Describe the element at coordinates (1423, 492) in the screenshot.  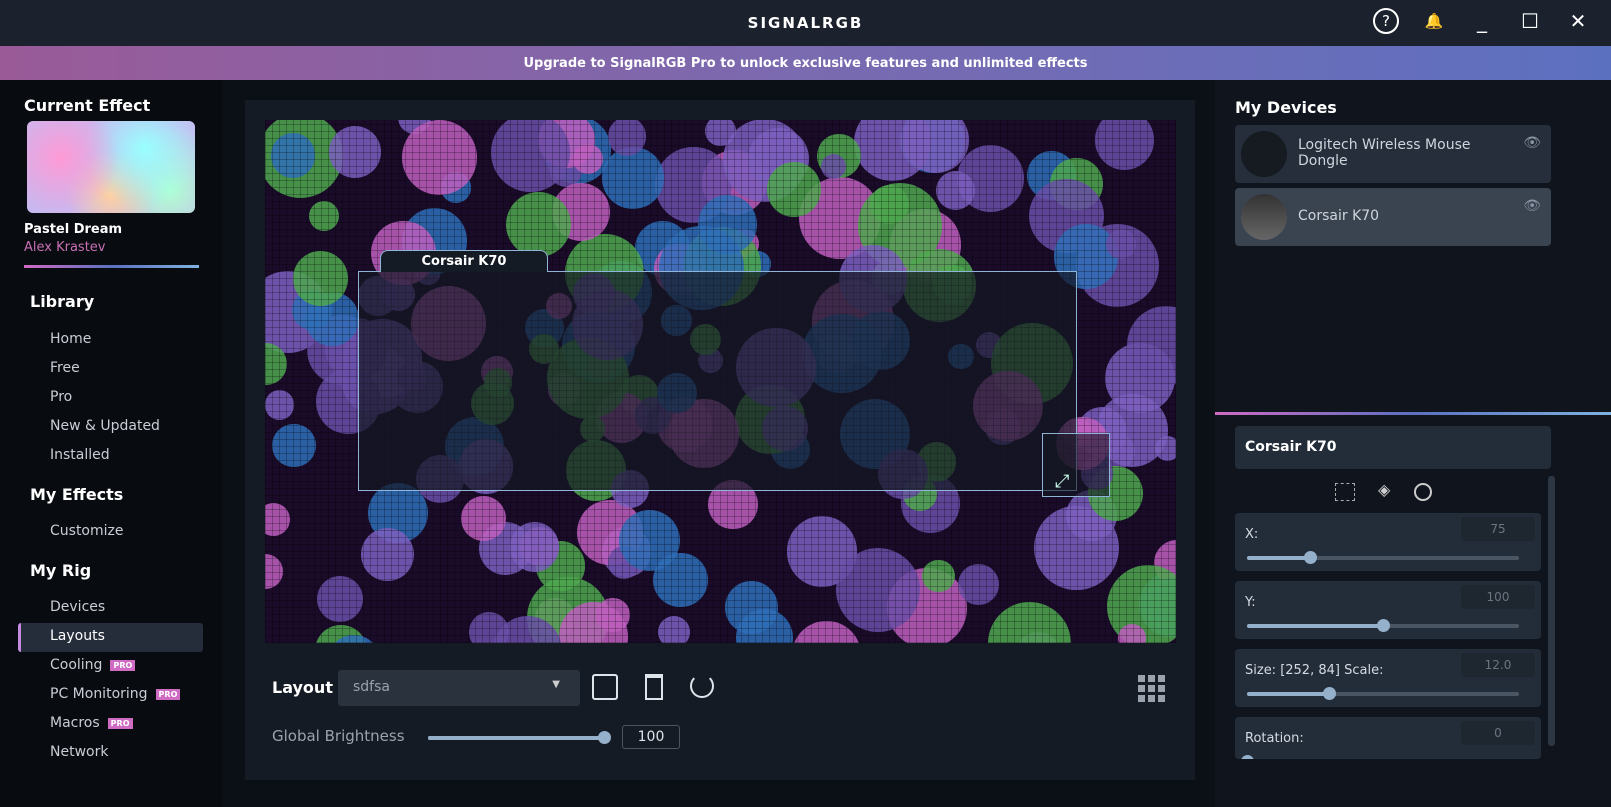
I see `rotate-icon` at that location.